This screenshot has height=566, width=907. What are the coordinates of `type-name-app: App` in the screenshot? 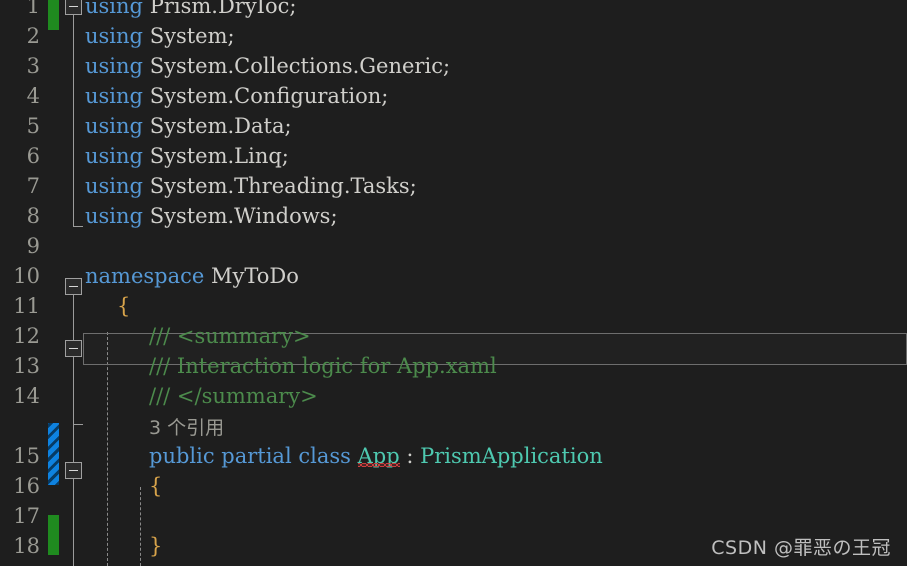 It's located at (378, 456).